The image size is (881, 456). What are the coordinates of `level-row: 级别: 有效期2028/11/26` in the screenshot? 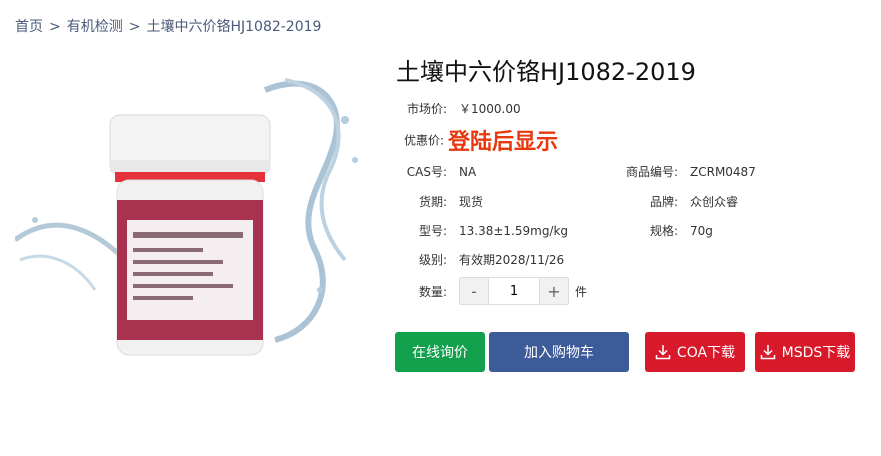 It's located at (479, 259).